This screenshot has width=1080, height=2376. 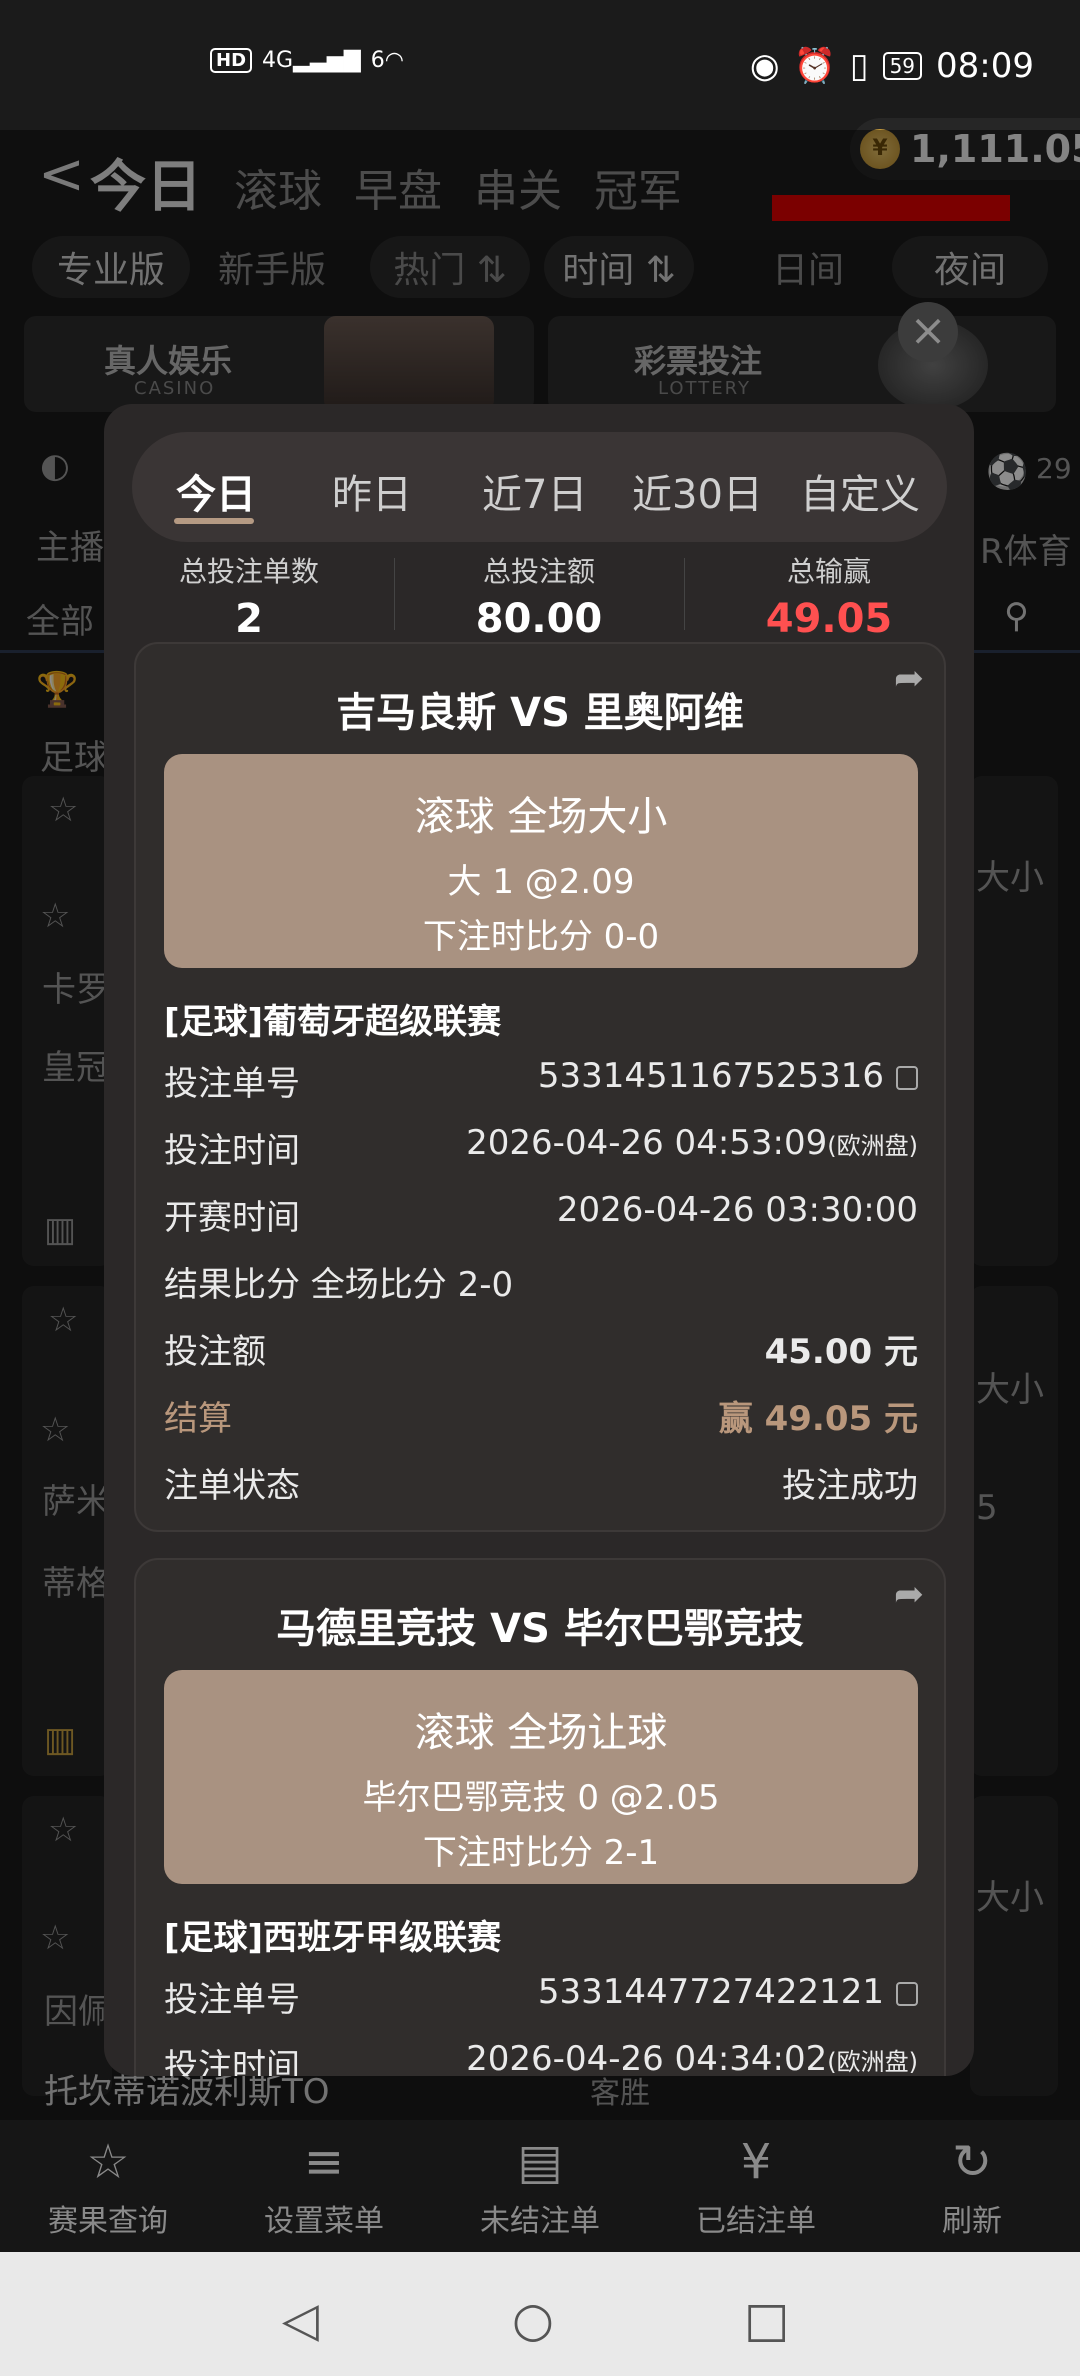 What do you see at coordinates (828, 571) in the screenshot?
I see `stat-label: 总输赢` at bounding box center [828, 571].